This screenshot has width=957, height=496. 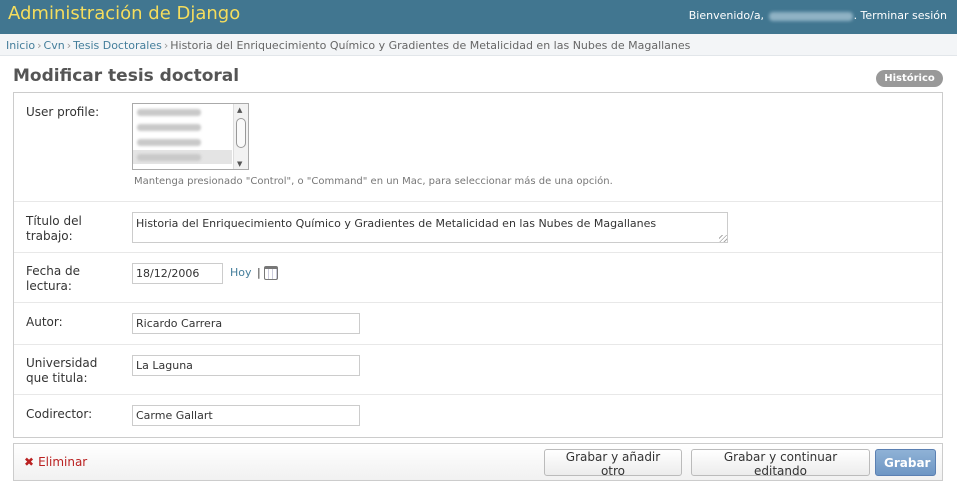 I want to click on fecha-input, so click(x=177, y=273).